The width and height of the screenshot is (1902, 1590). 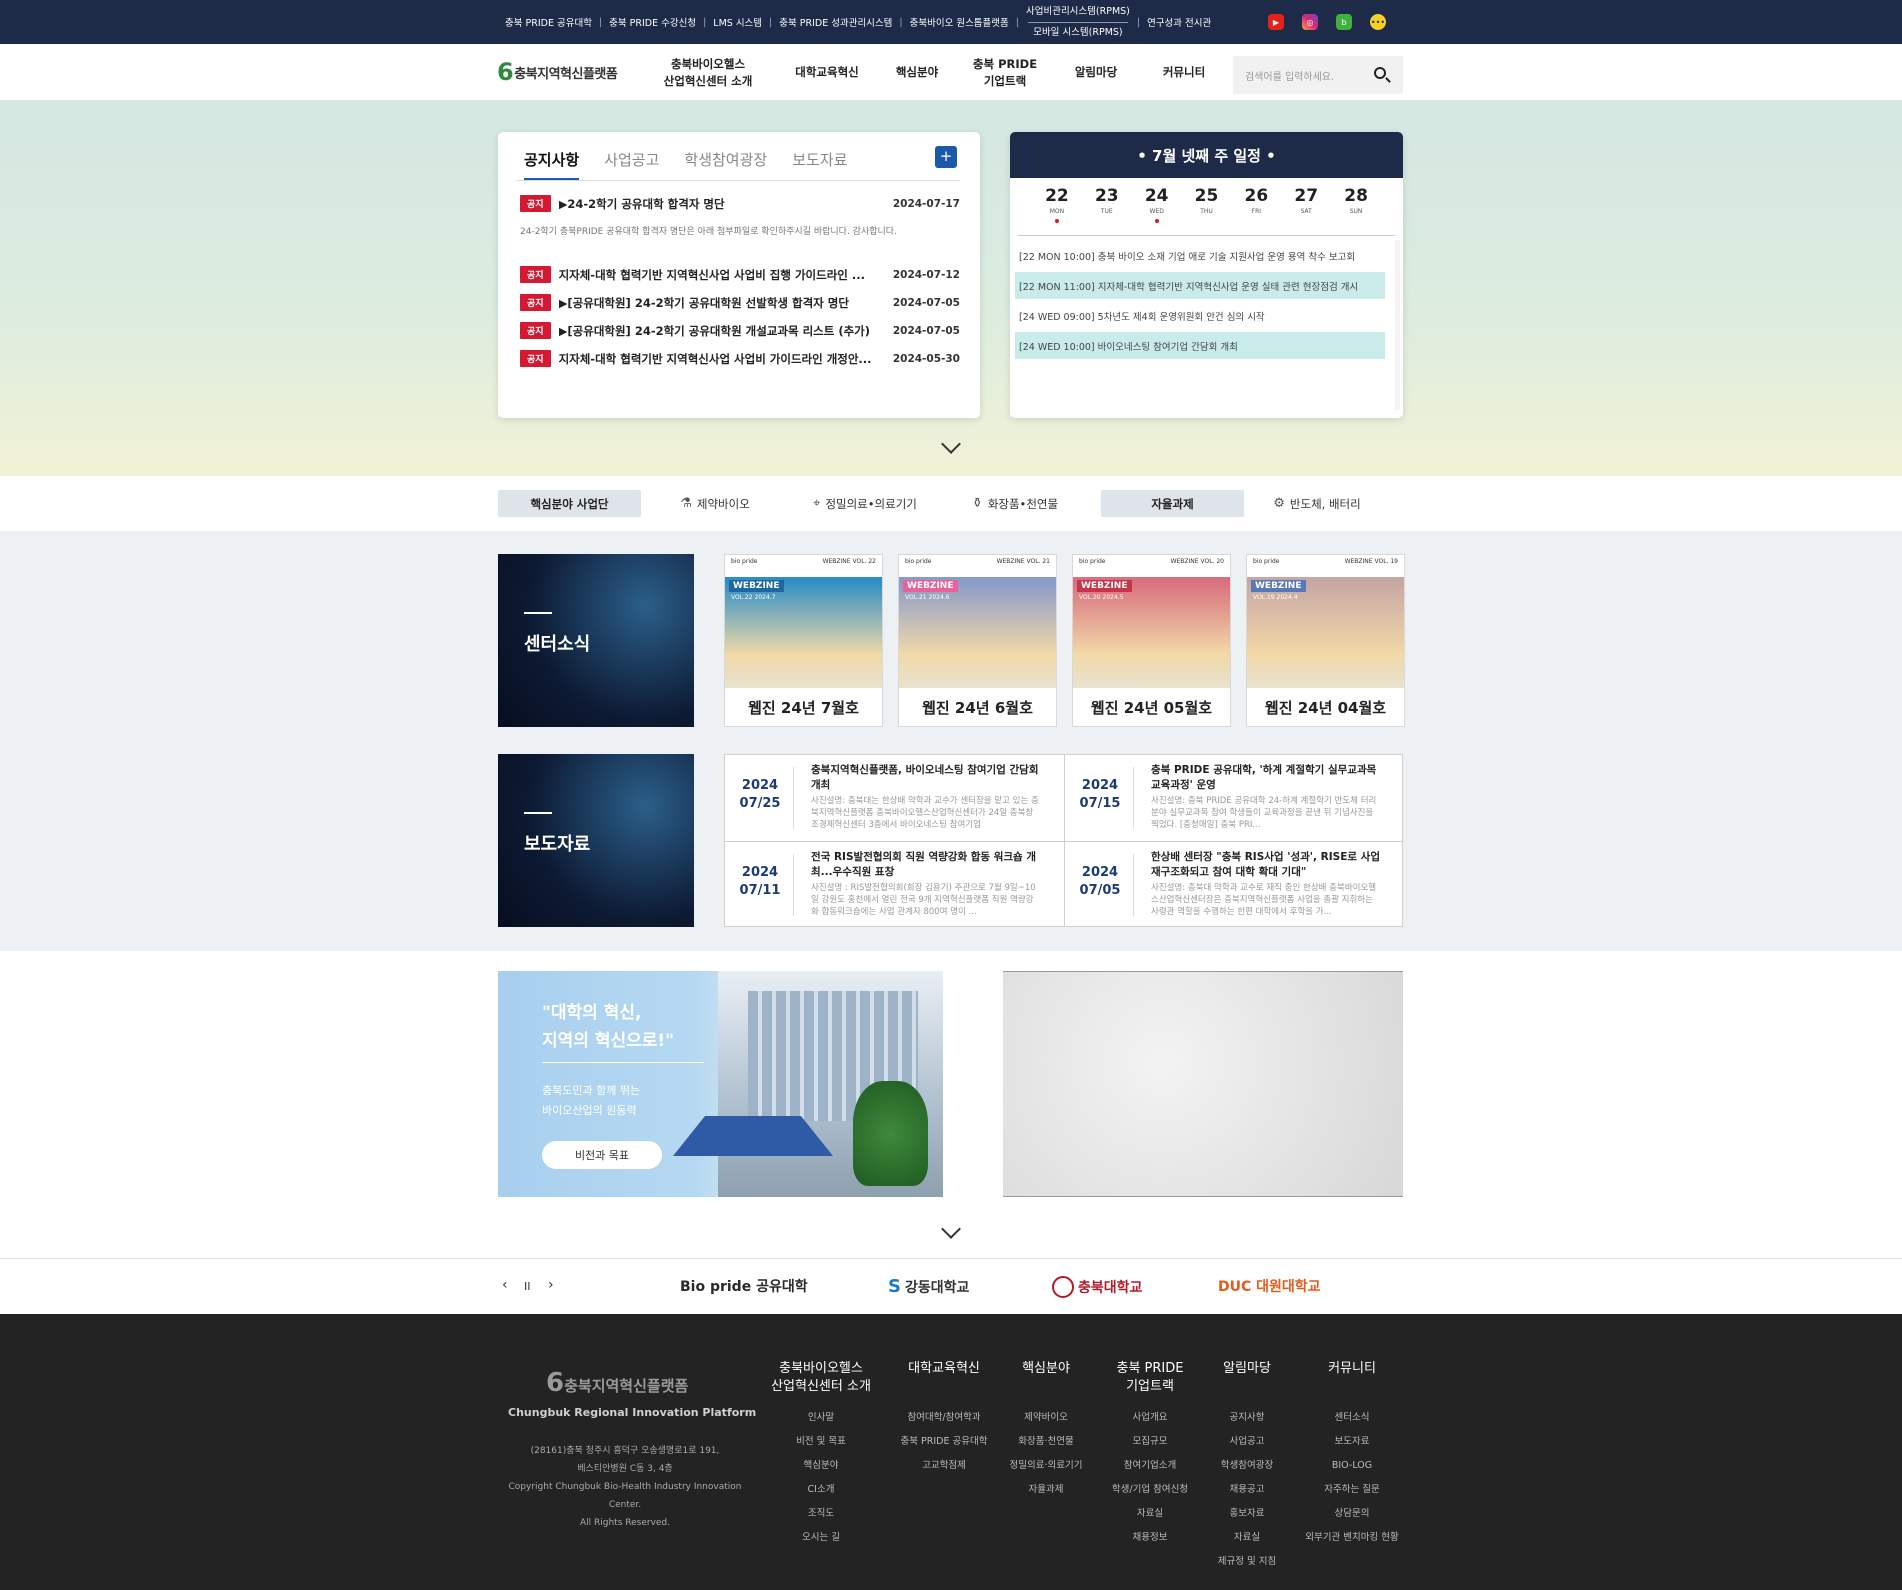 What do you see at coordinates (1107, 204) in the screenshot?
I see `schedule-day: 23 TUE` at bounding box center [1107, 204].